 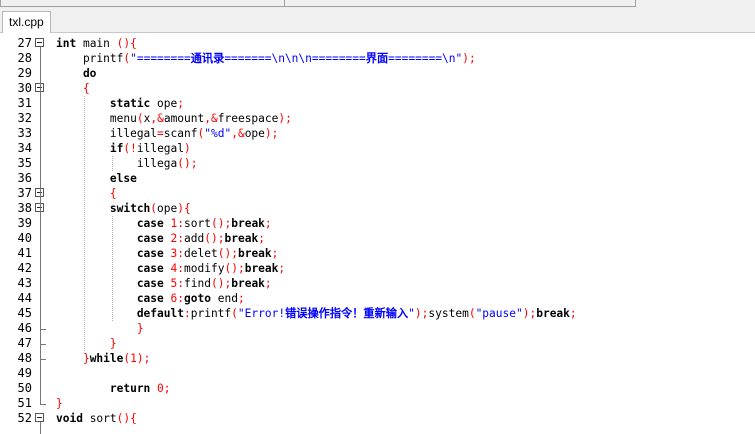 I want to click on code-line: 29 do, so click(x=377, y=73).